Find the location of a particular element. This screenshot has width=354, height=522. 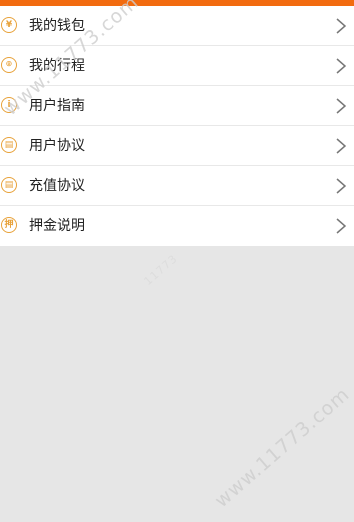

deposit-icon: 押 is located at coordinates (9, 225).